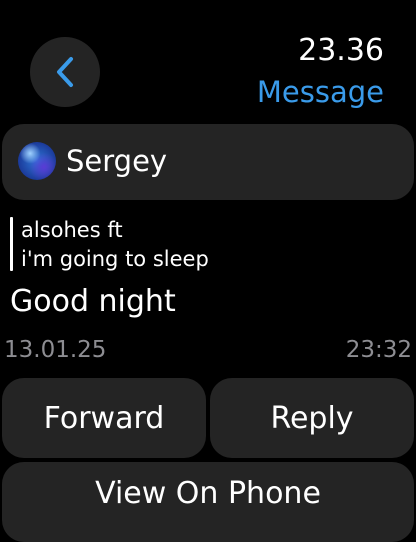  What do you see at coordinates (117, 161) in the screenshot?
I see `sender-name: Sergey` at bounding box center [117, 161].